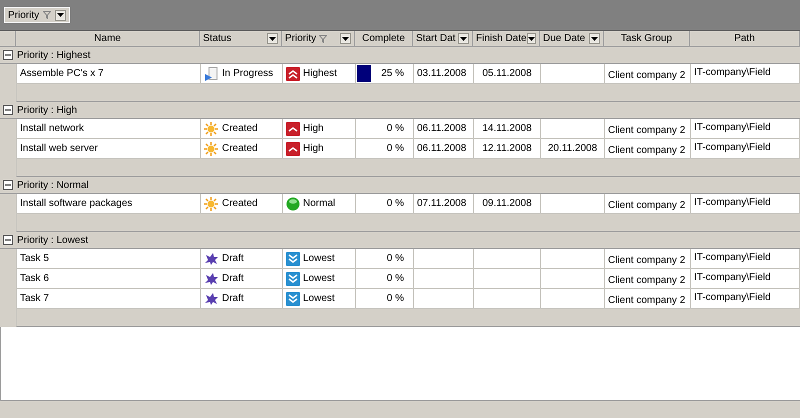 This screenshot has width=800, height=418. What do you see at coordinates (384, 38) in the screenshot?
I see `column-header: Complete` at bounding box center [384, 38].